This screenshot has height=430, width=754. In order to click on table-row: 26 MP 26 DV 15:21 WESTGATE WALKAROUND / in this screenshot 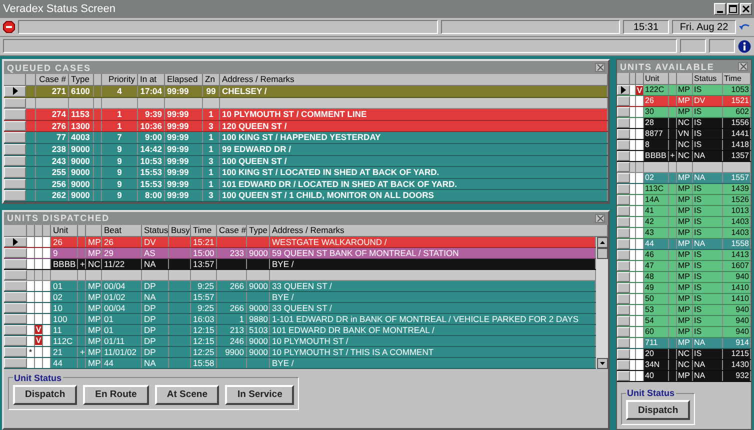, I will do `click(300, 242)`.